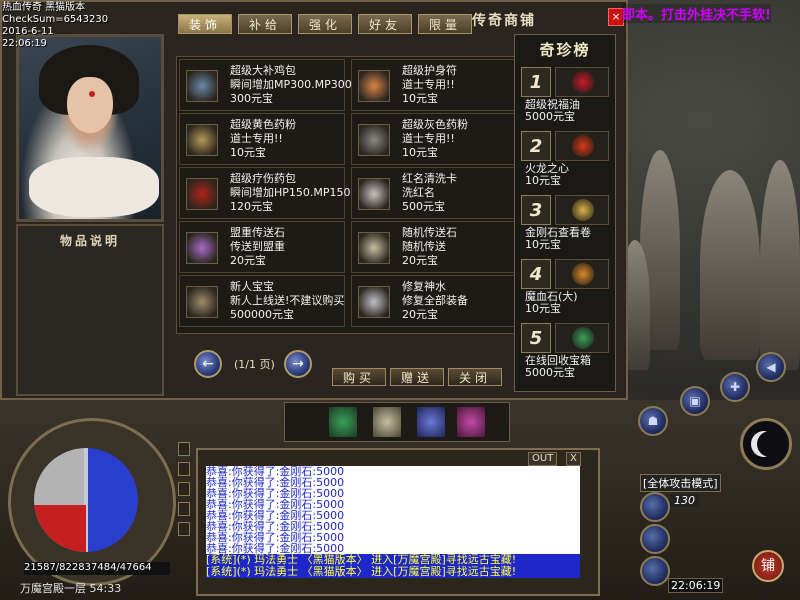  I want to click on tab-2: 强化, so click(325, 24).